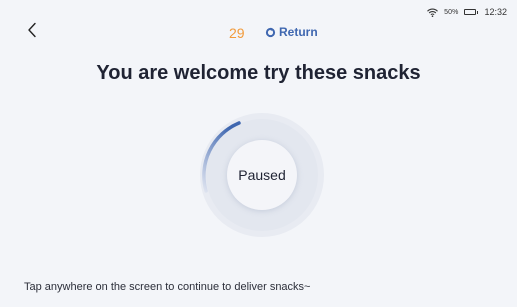 This screenshot has width=517, height=307. Describe the element at coordinates (258, 73) in the screenshot. I see `page-title: You are welcome try these snacks` at that location.